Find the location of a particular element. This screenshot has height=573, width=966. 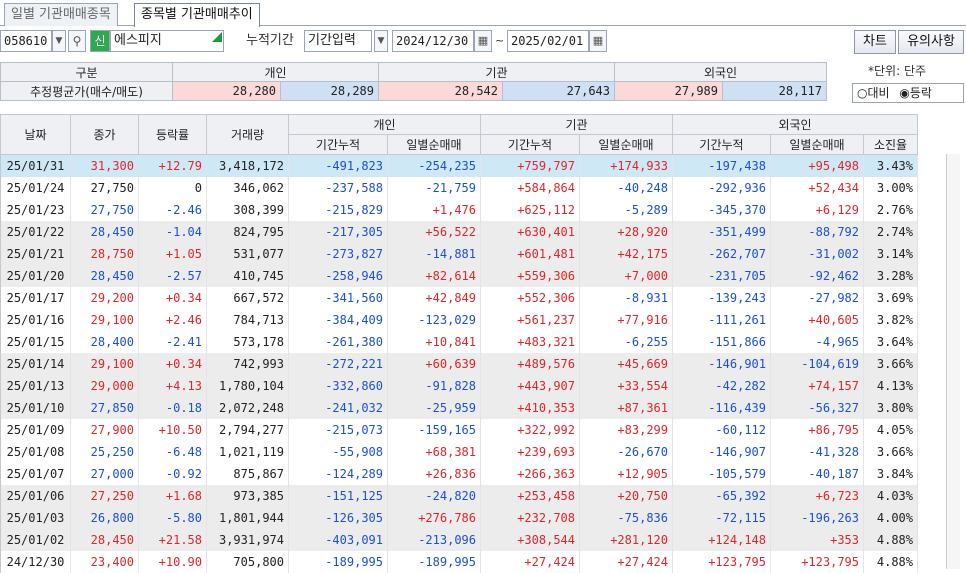

row-volume: 667,572 is located at coordinates (247, 297).